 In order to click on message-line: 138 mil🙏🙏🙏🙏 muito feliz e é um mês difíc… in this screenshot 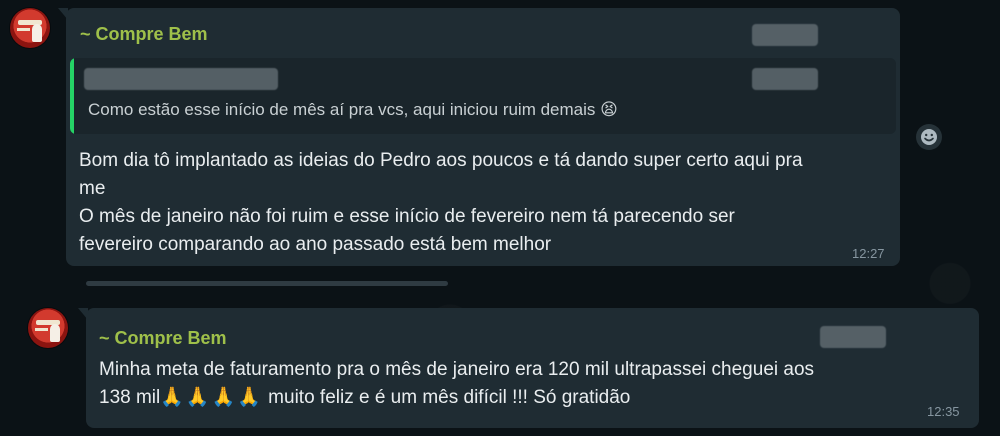, I will do `click(364, 398)`.